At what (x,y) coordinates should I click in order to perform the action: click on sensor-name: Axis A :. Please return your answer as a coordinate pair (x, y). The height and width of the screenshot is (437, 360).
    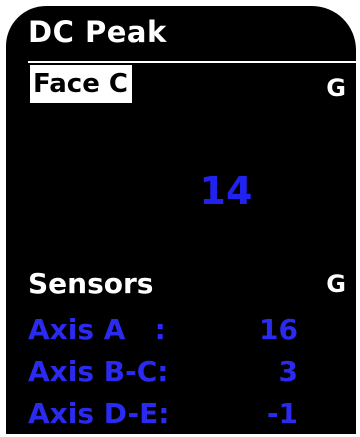
    Looking at the image, I should click on (97, 329).